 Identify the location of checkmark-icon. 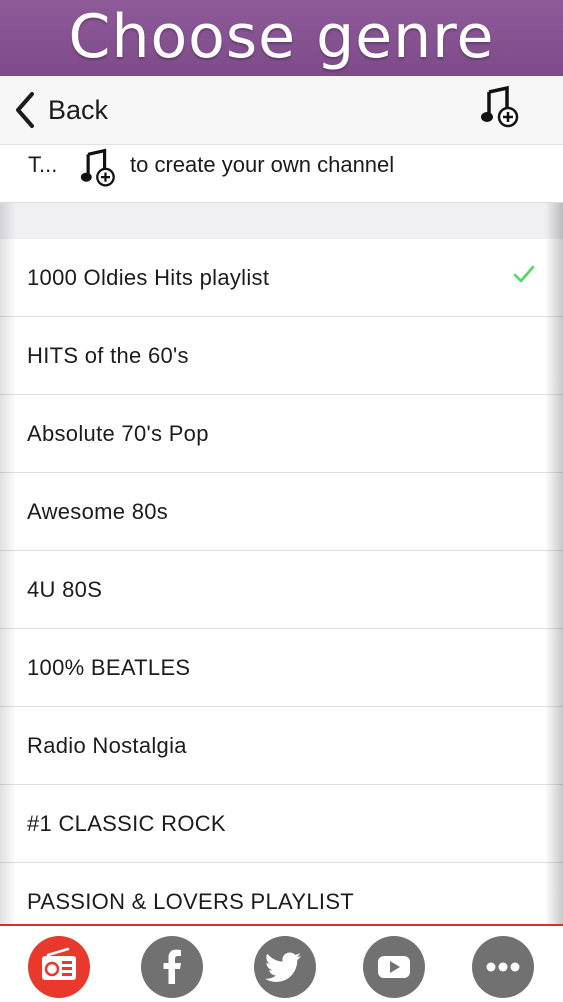
(524, 274).